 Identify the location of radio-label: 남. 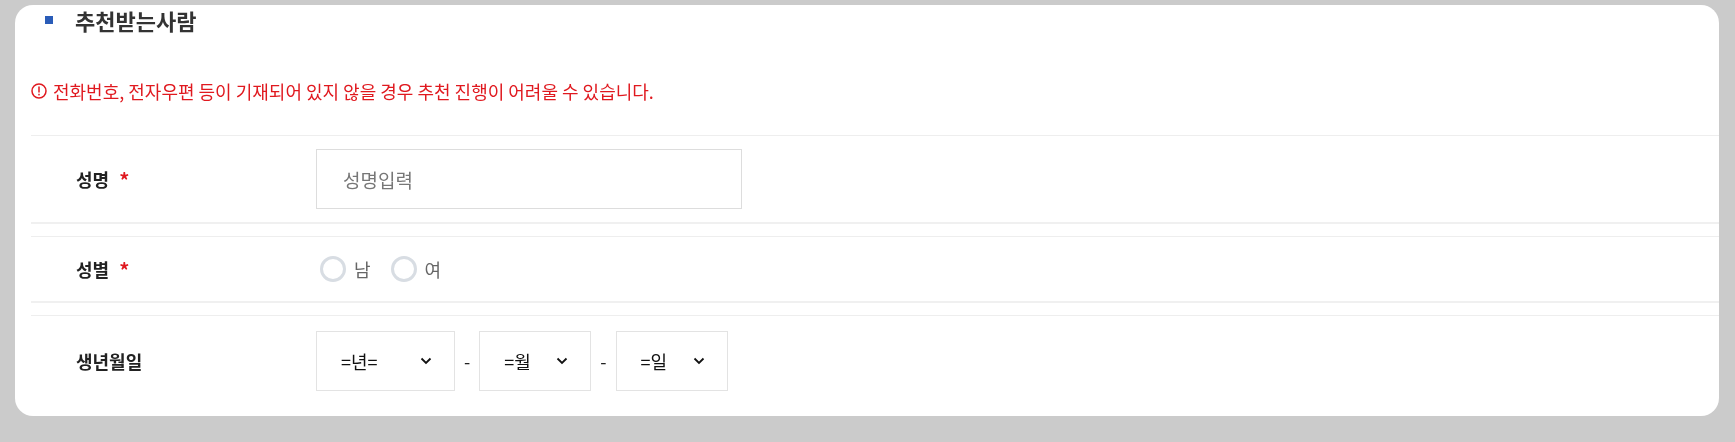
(362, 269).